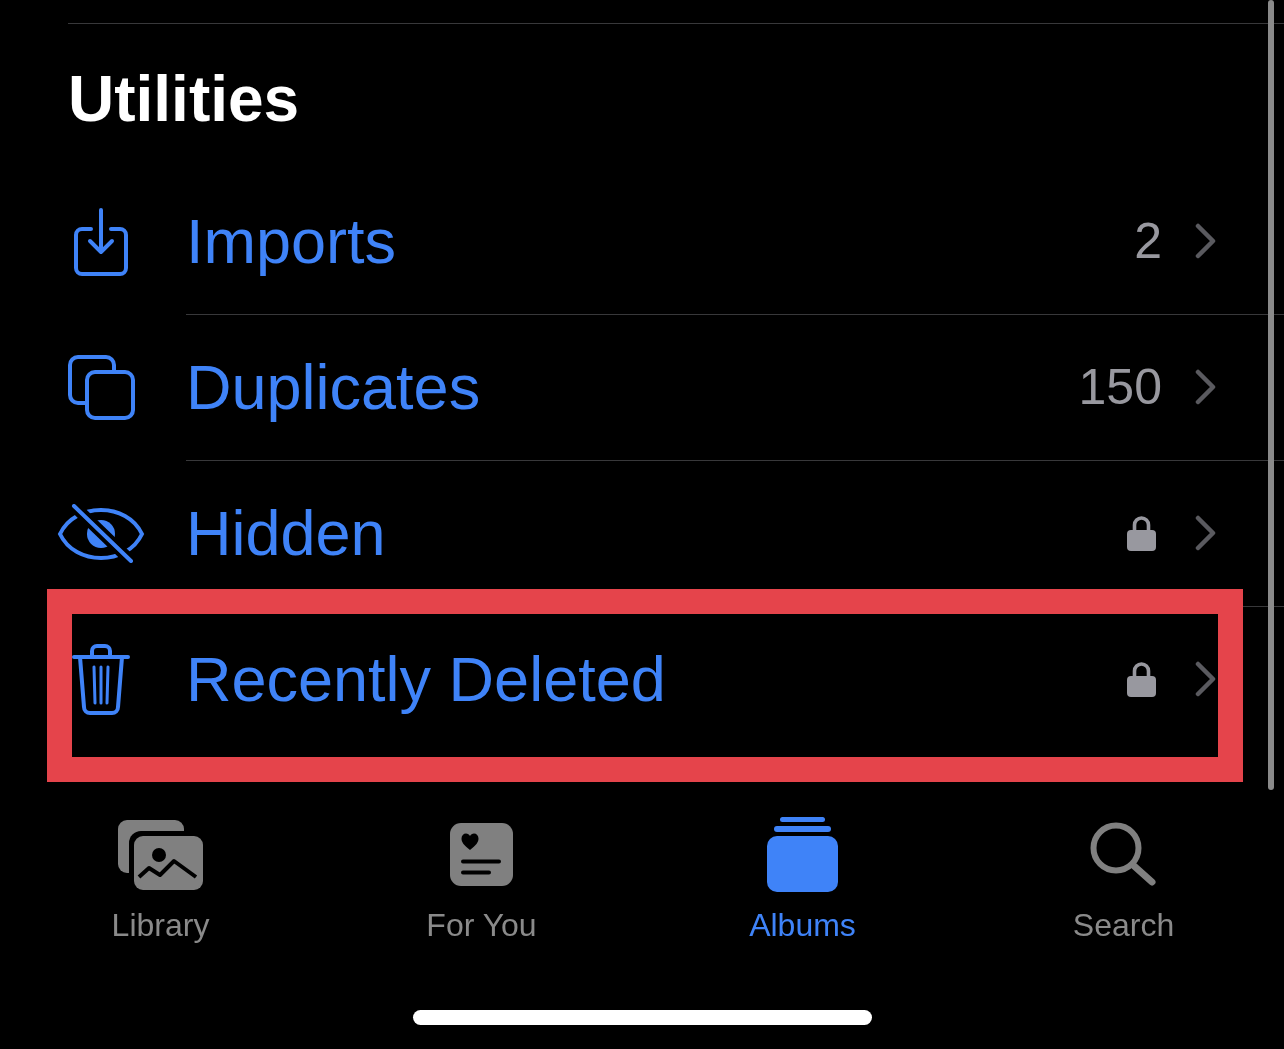 The width and height of the screenshot is (1284, 1049). I want to click on trash-icon, so click(101, 679).